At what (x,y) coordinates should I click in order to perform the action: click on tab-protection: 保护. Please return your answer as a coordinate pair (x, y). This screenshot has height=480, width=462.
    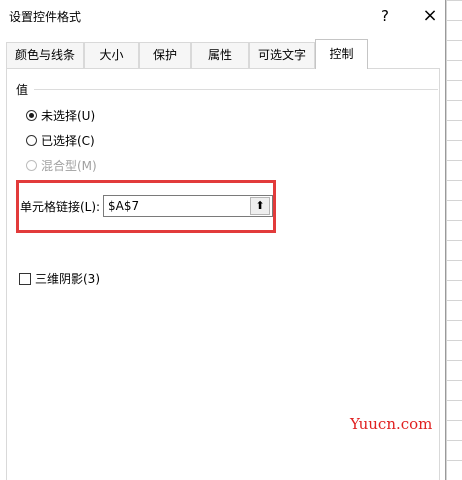
    Looking at the image, I should click on (165, 55).